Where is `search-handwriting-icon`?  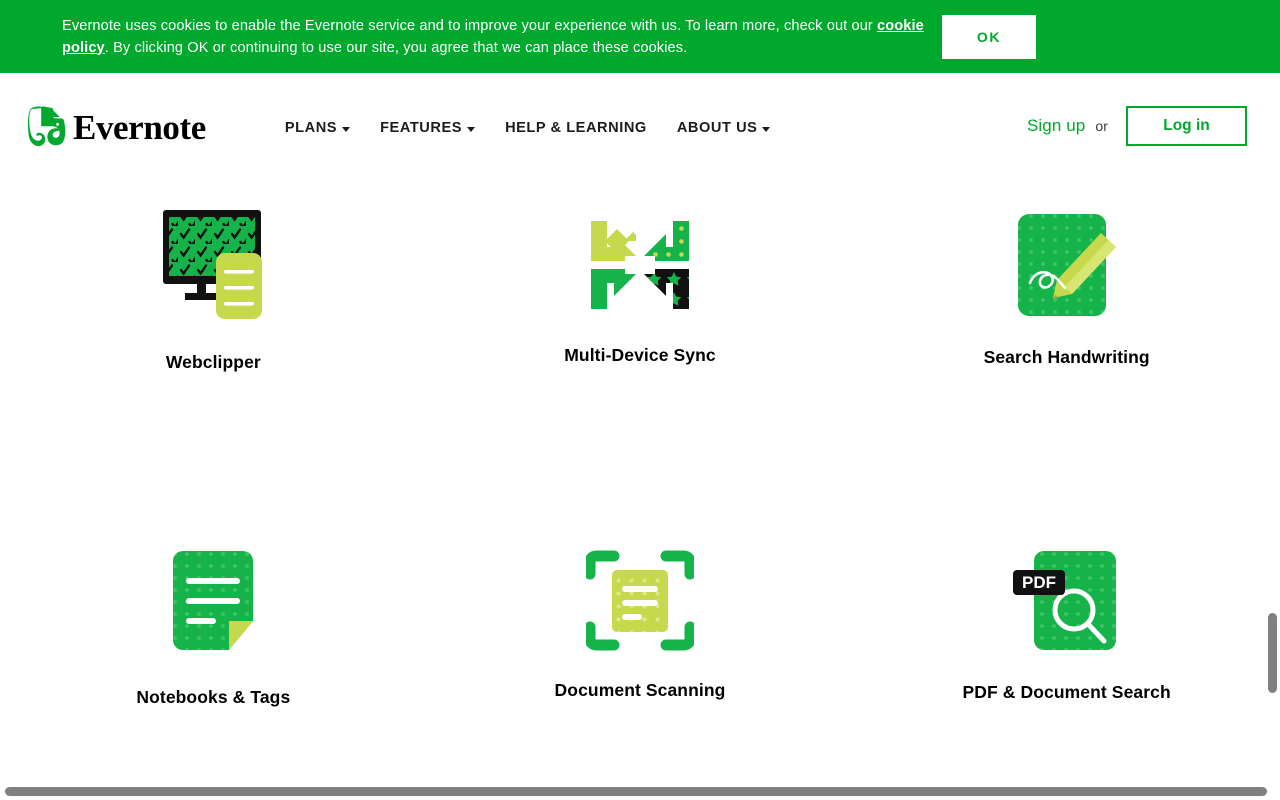 search-handwriting-icon is located at coordinates (1067, 265).